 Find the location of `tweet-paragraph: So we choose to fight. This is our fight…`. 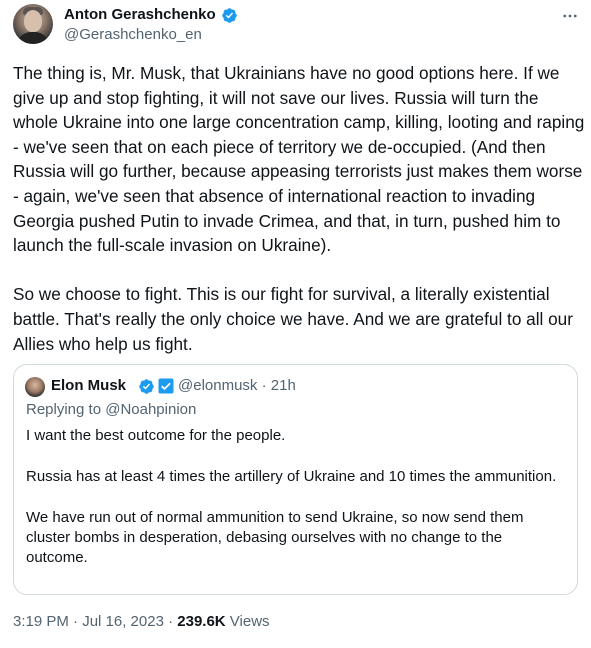

tweet-paragraph: So we choose to fight. This is our fight… is located at coordinates (293, 319).